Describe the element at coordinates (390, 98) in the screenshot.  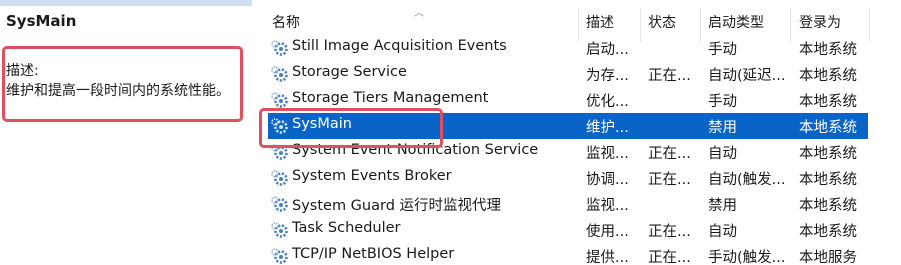
I see `service-name: Storage Tiers Management` at that location.